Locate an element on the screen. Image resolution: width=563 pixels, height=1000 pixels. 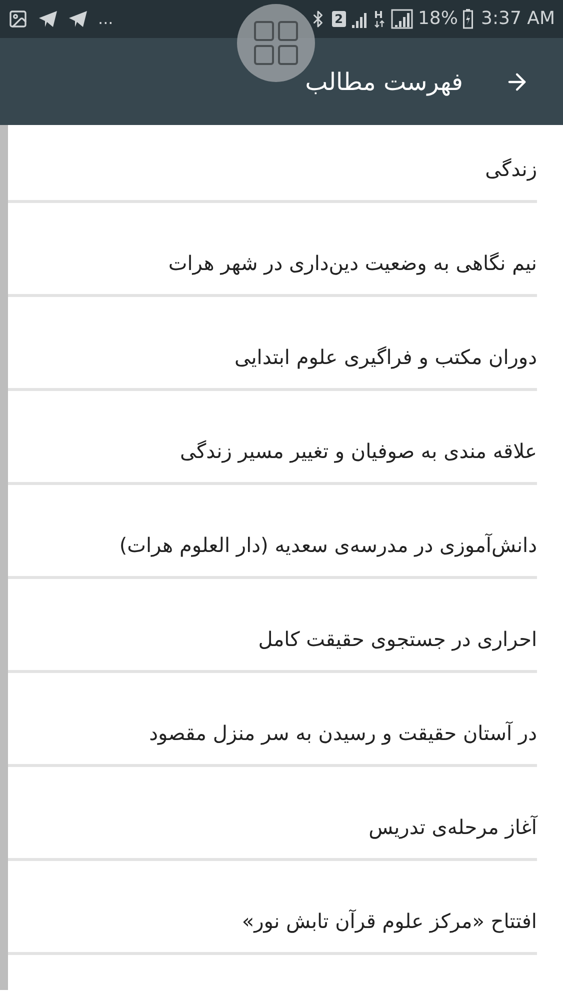
chapter-item: نیم نگاهی به وضعیت دین‌داری در شهر هرات is located at coordinates (352, 263).